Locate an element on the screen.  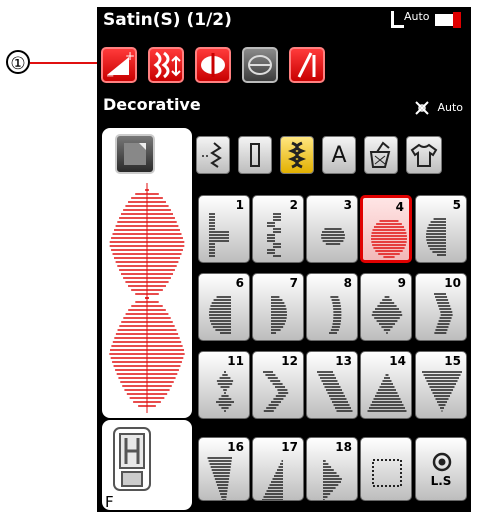
tab-quilt is located at coordinates (381, 155).